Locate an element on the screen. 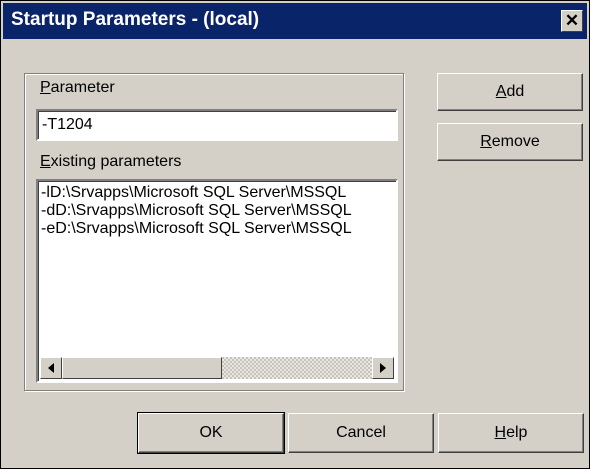  window-title: Startup Parameters - (local) is located at coordinates (135, 19).